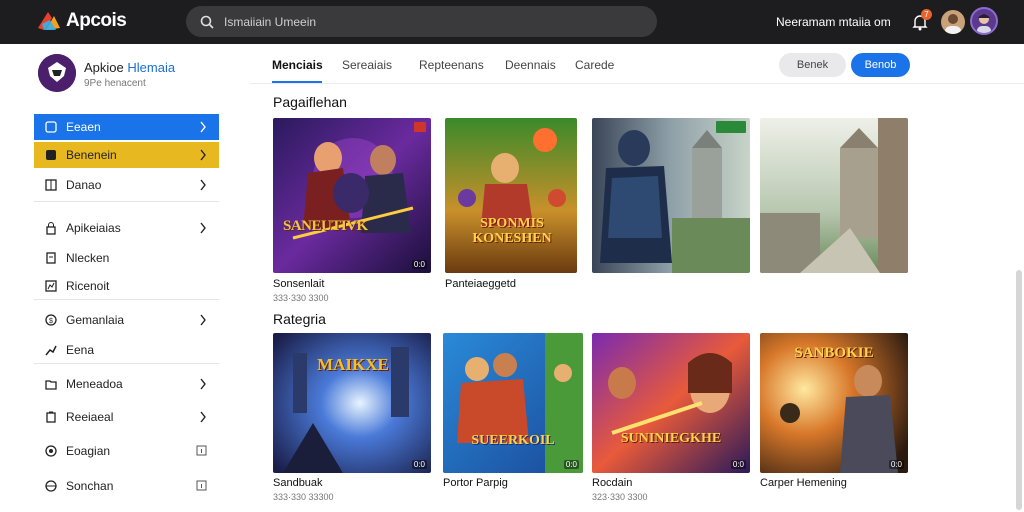 The height and width of the screenshot is (512, 1024). I want to click on card-art-title: SUNINIEGKHE, so click(671, 438).